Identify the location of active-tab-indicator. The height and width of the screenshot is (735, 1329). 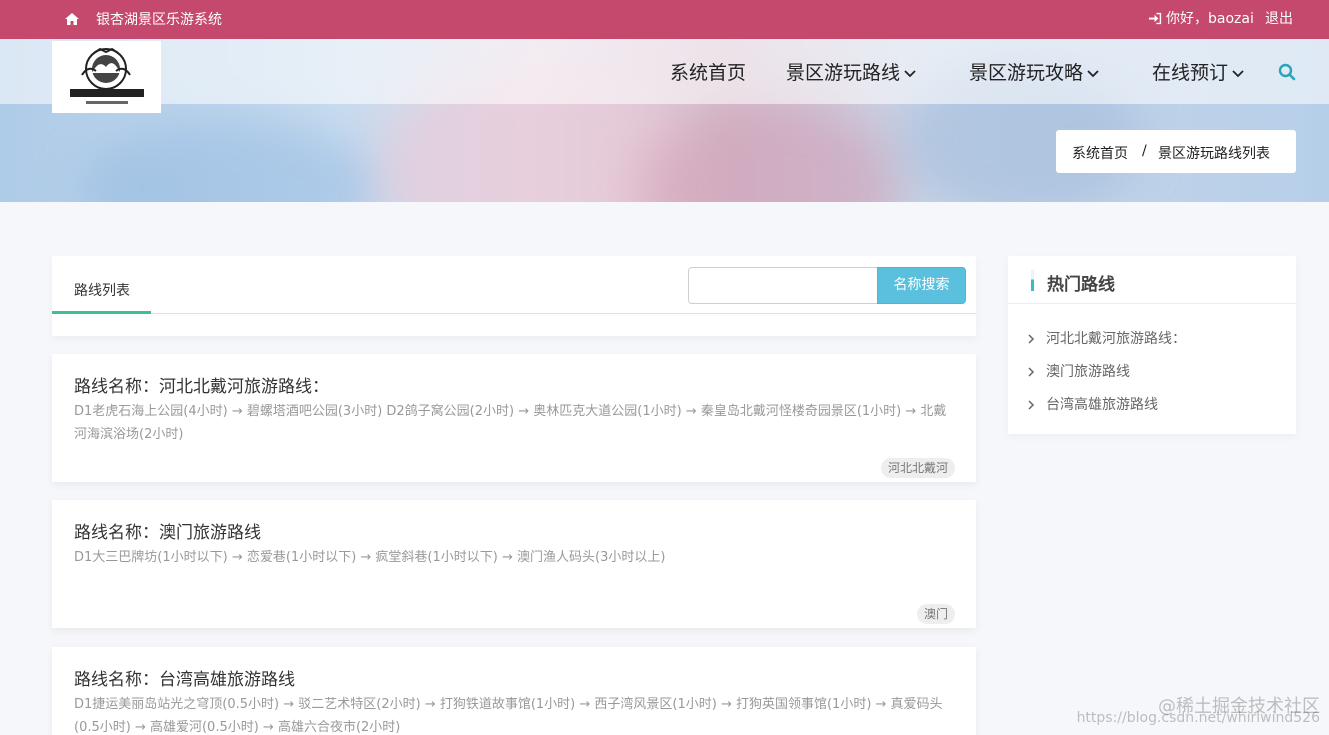
(101, 312).